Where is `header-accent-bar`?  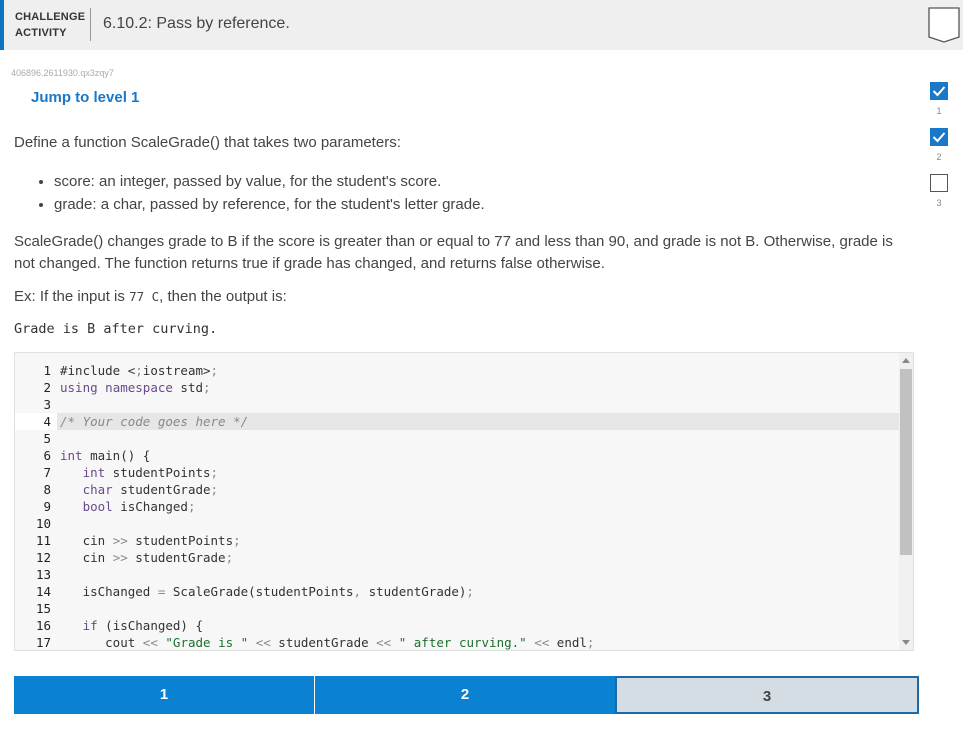
header-accent-bar is located at coordinates (2, 25).